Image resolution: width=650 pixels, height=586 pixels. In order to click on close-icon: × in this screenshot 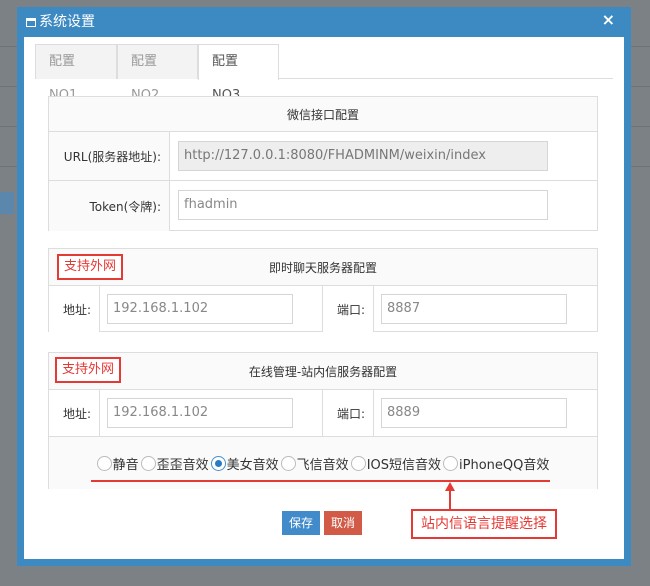, I will do `click(608, 20)`.